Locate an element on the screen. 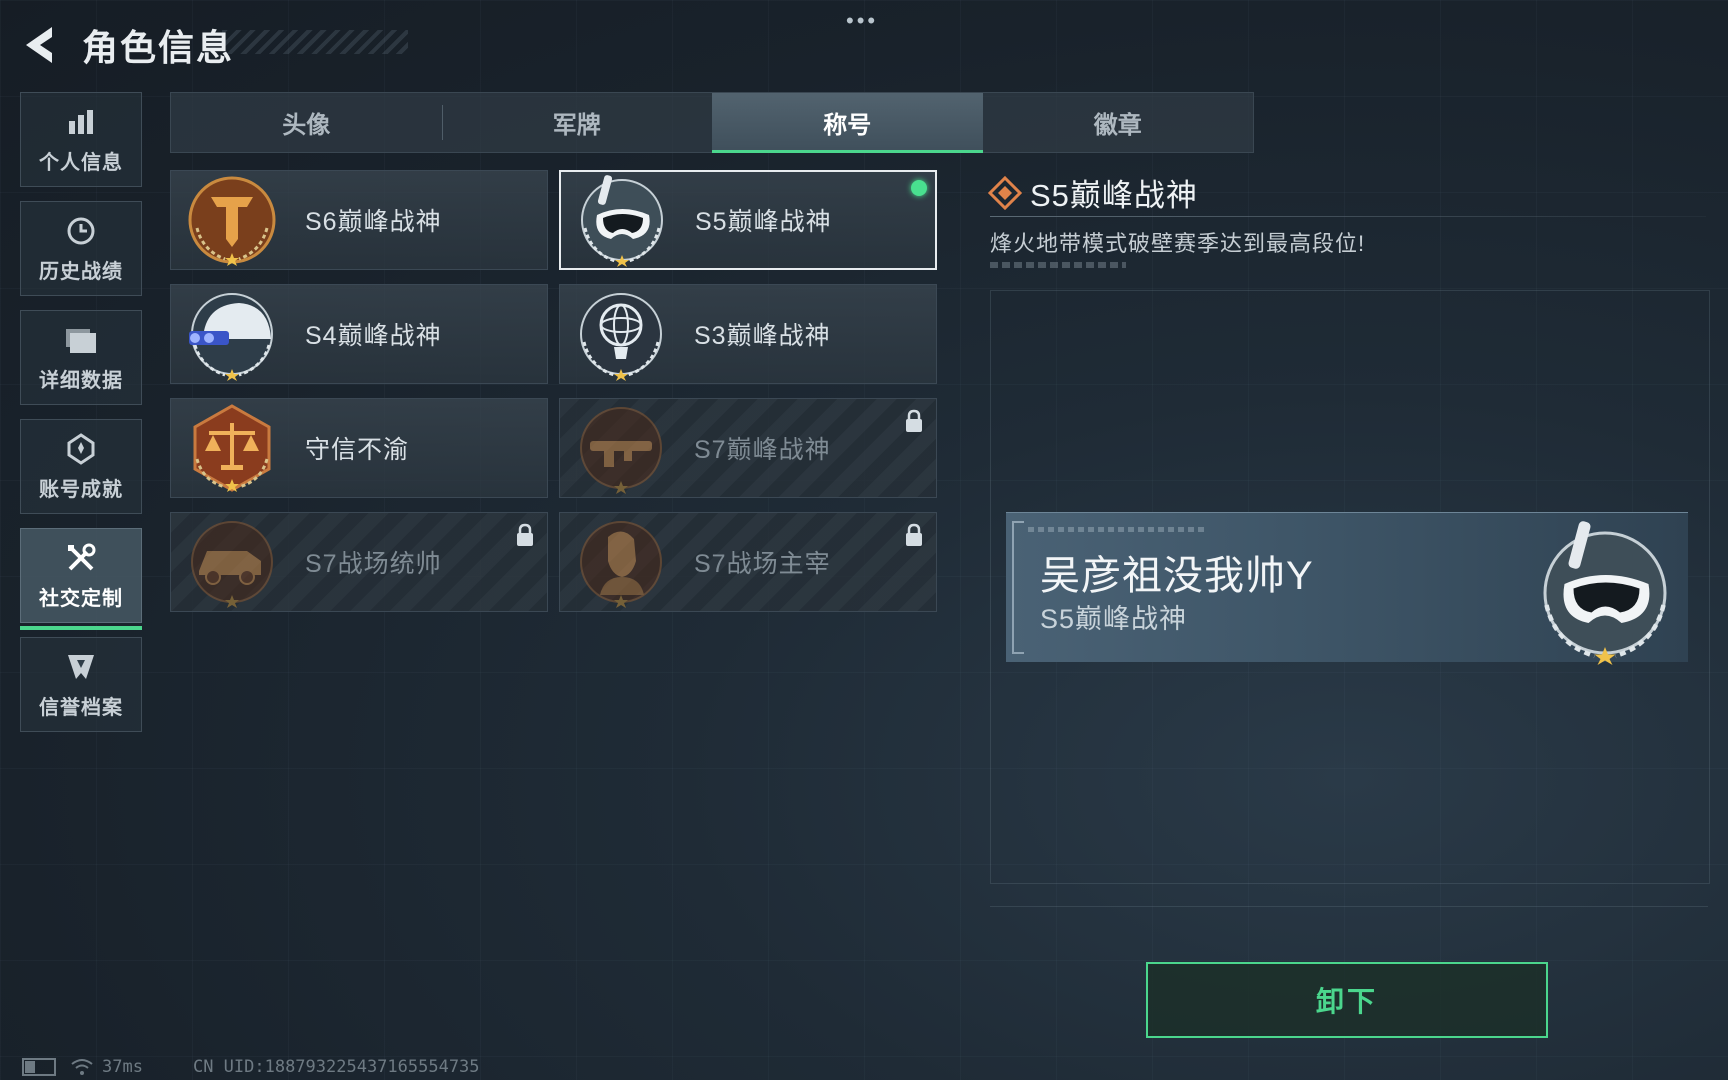 Image resolution: width=1728 pixels, height=1080 pixels. namecard-bracket is located at coordinates (1018, 587).